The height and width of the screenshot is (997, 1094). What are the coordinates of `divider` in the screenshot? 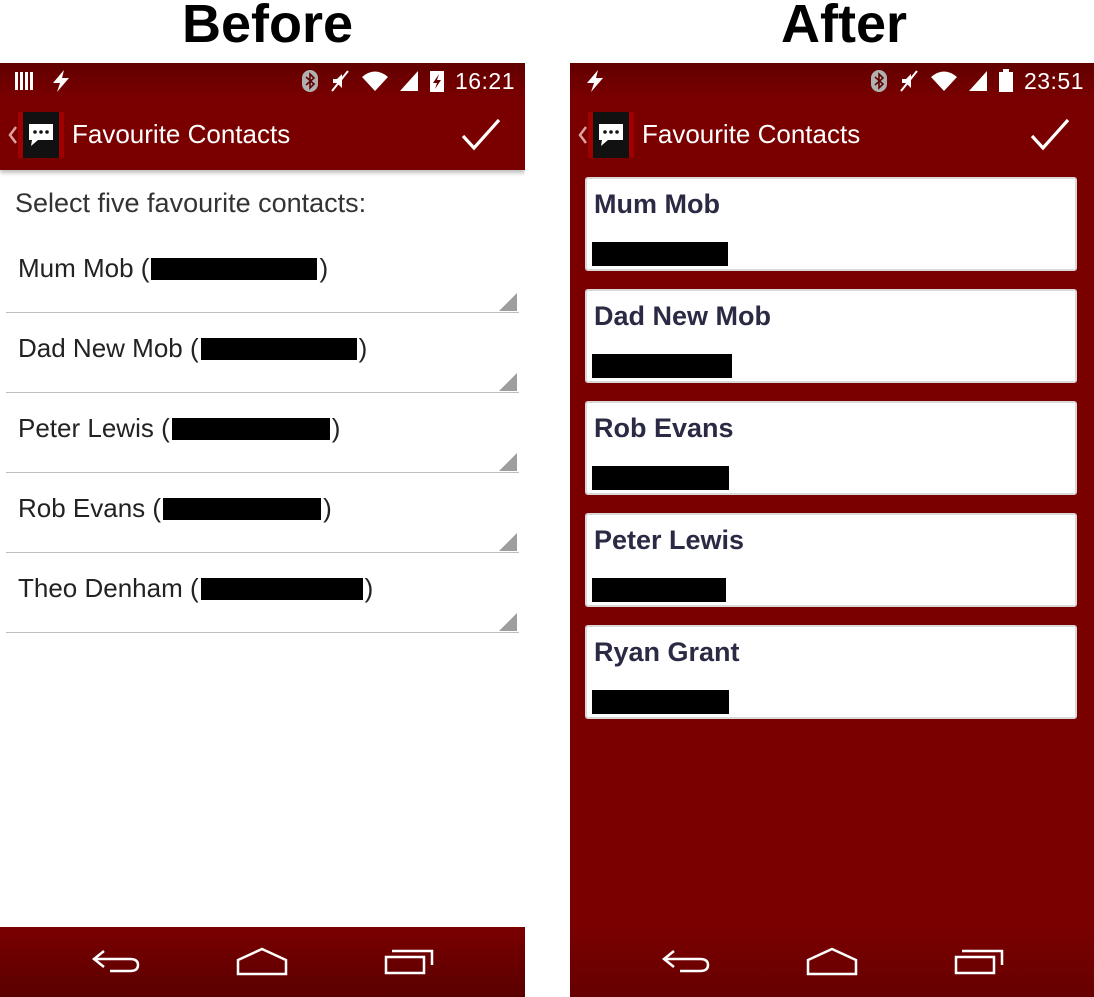 It's located at (262, 632).